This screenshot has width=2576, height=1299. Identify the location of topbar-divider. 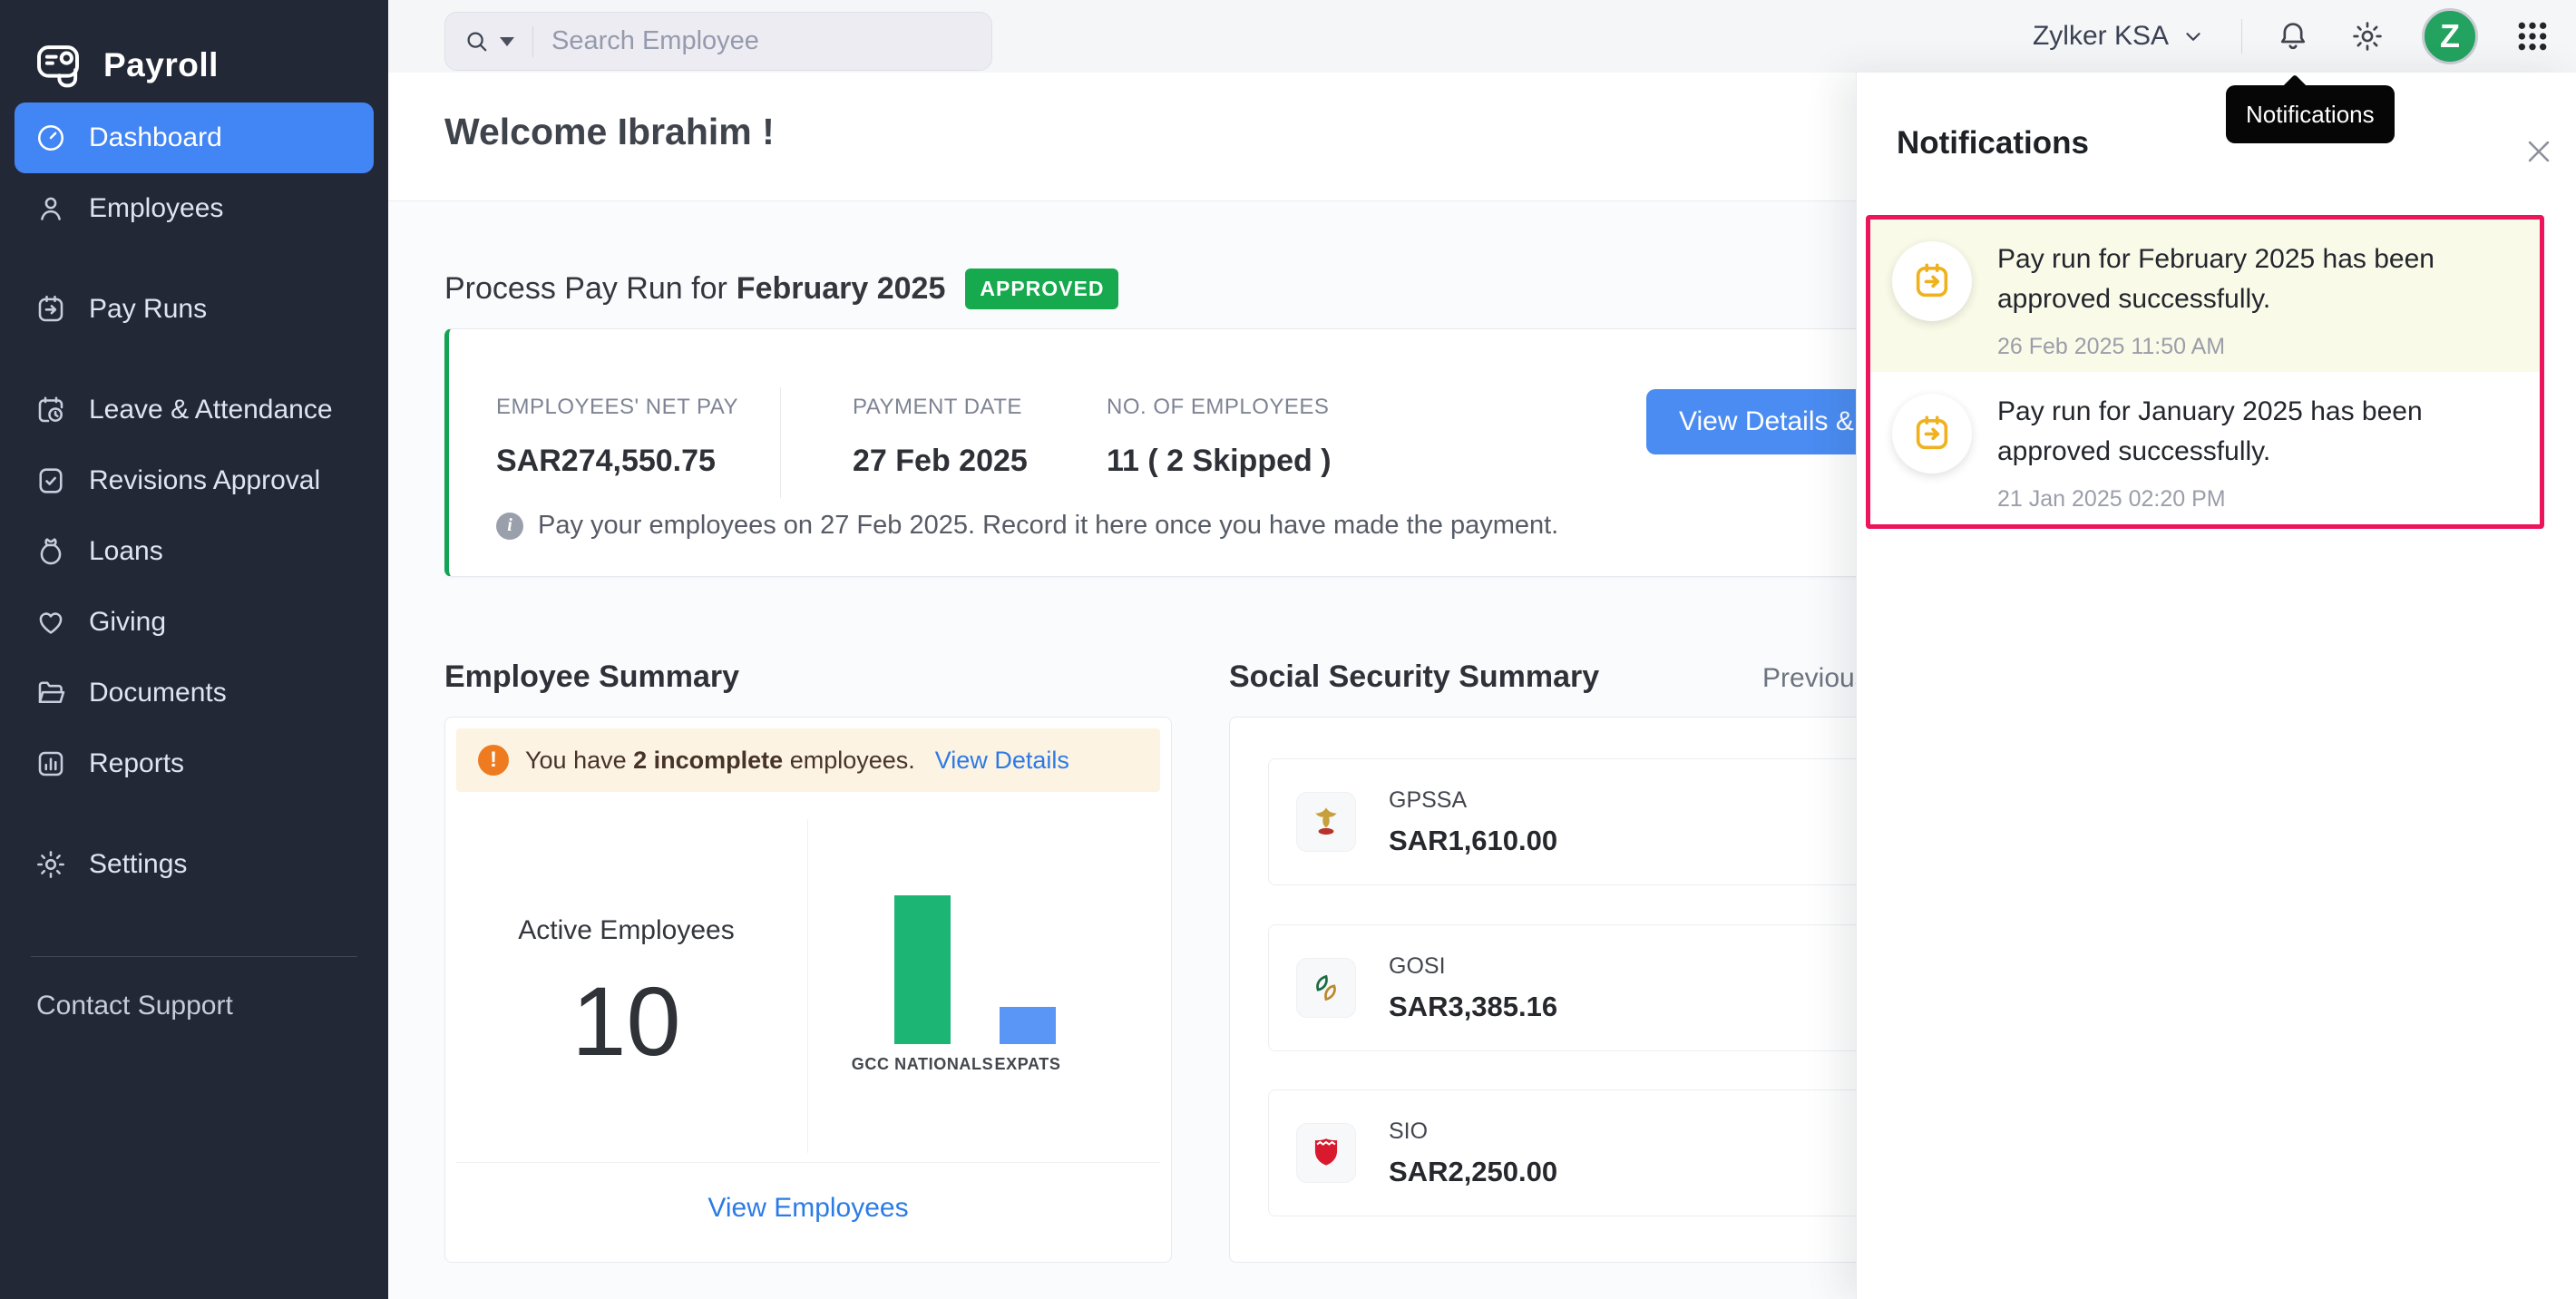
(2241, 36).